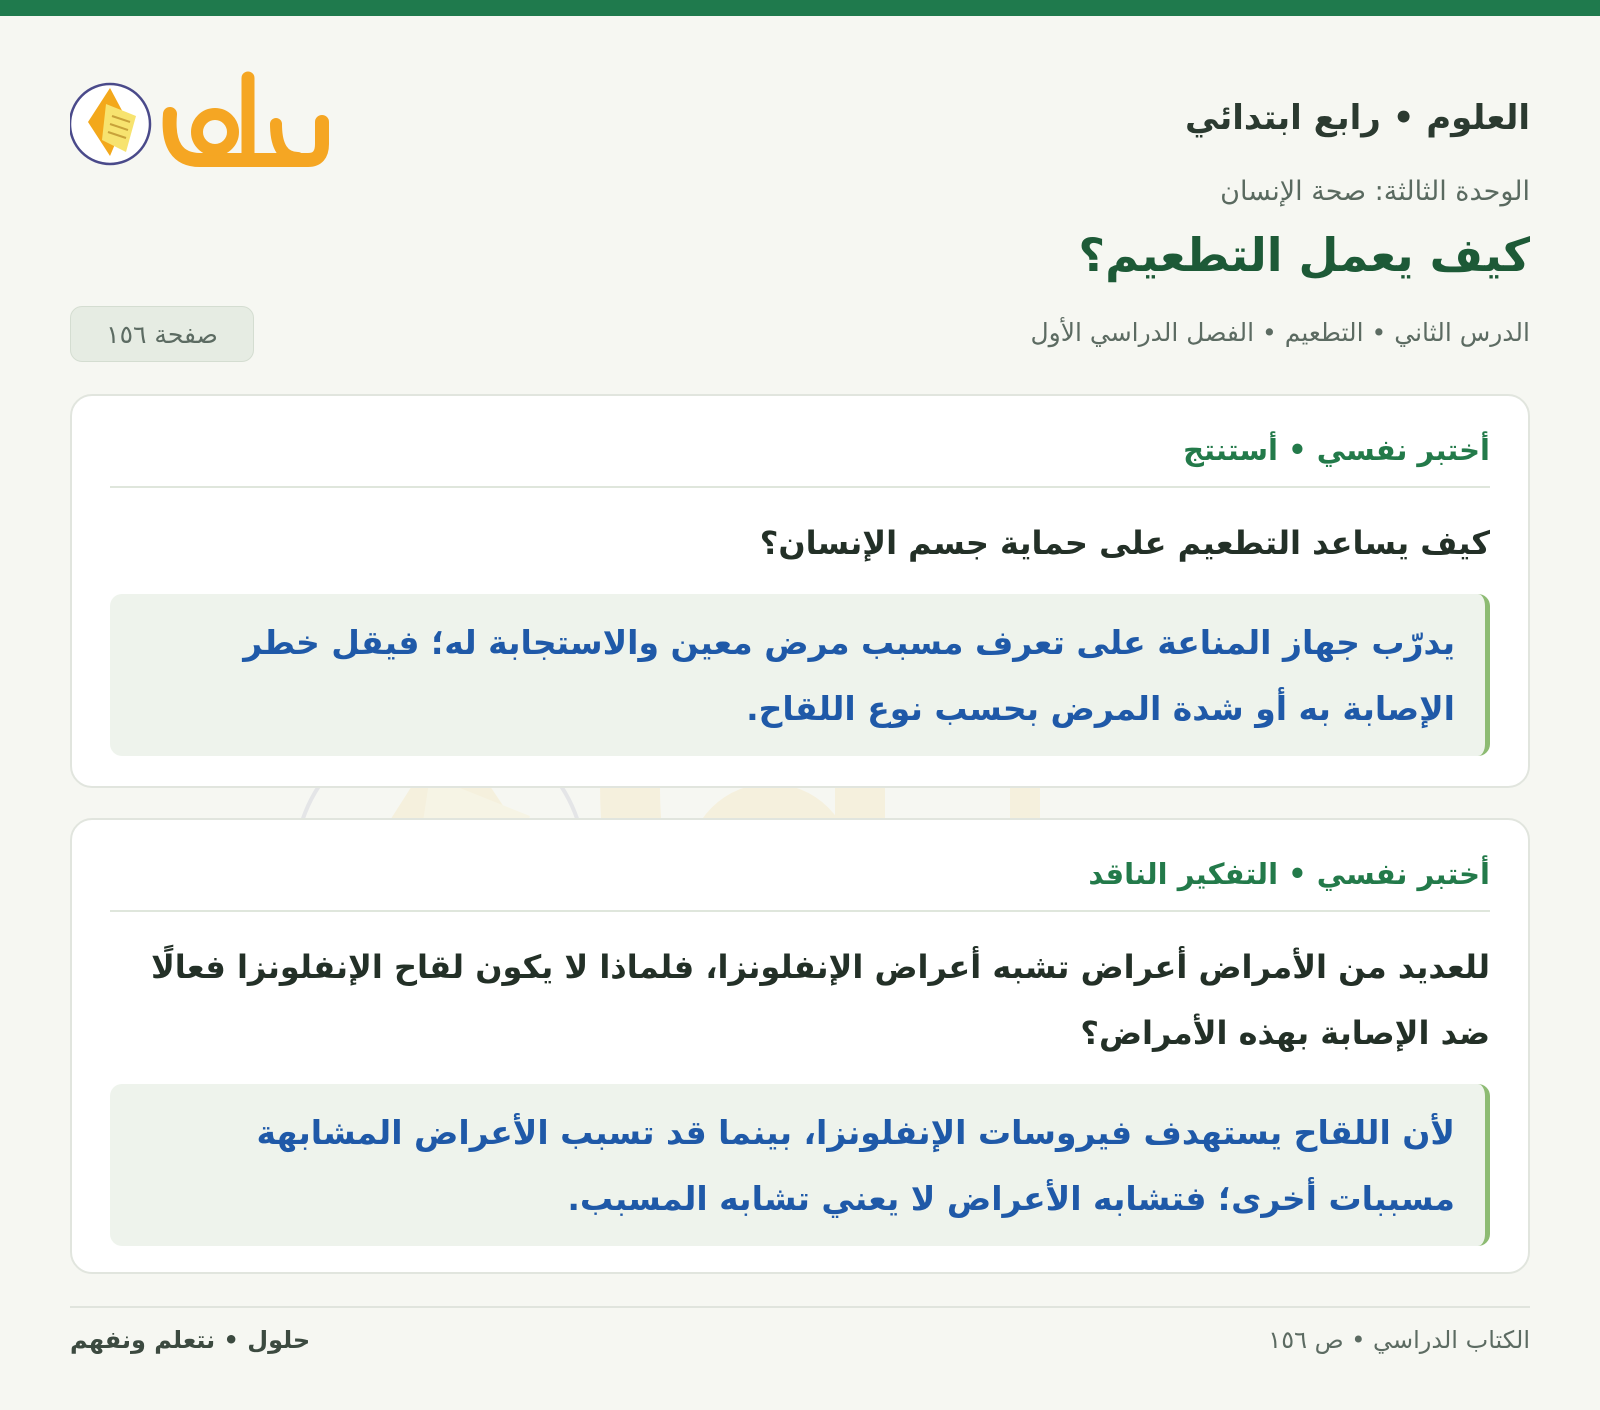  I want to click on question-text: كيف يساعد التطعيم على حماية جسم الإنسان؟, so click(1124, 543).